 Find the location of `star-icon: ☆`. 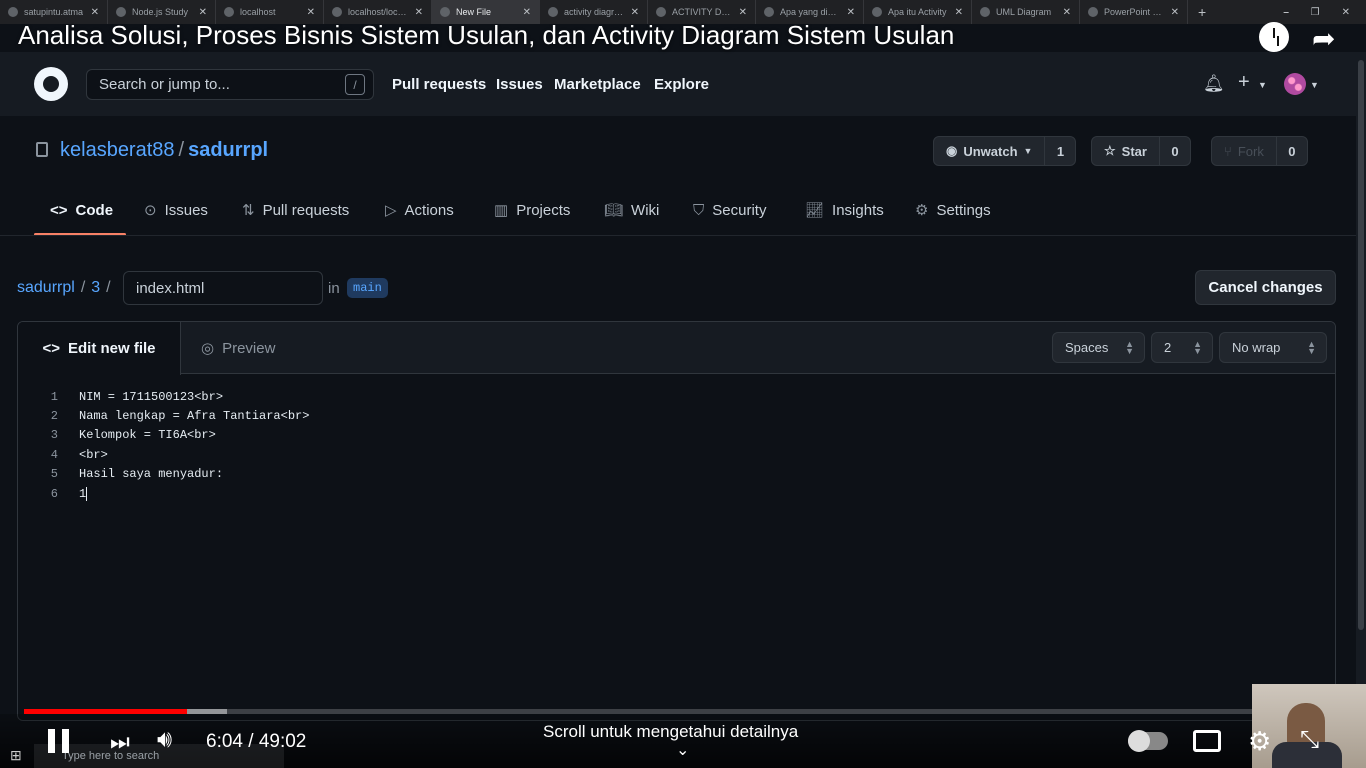

star-icon: ☆ is located at coordinates (1110, 150).